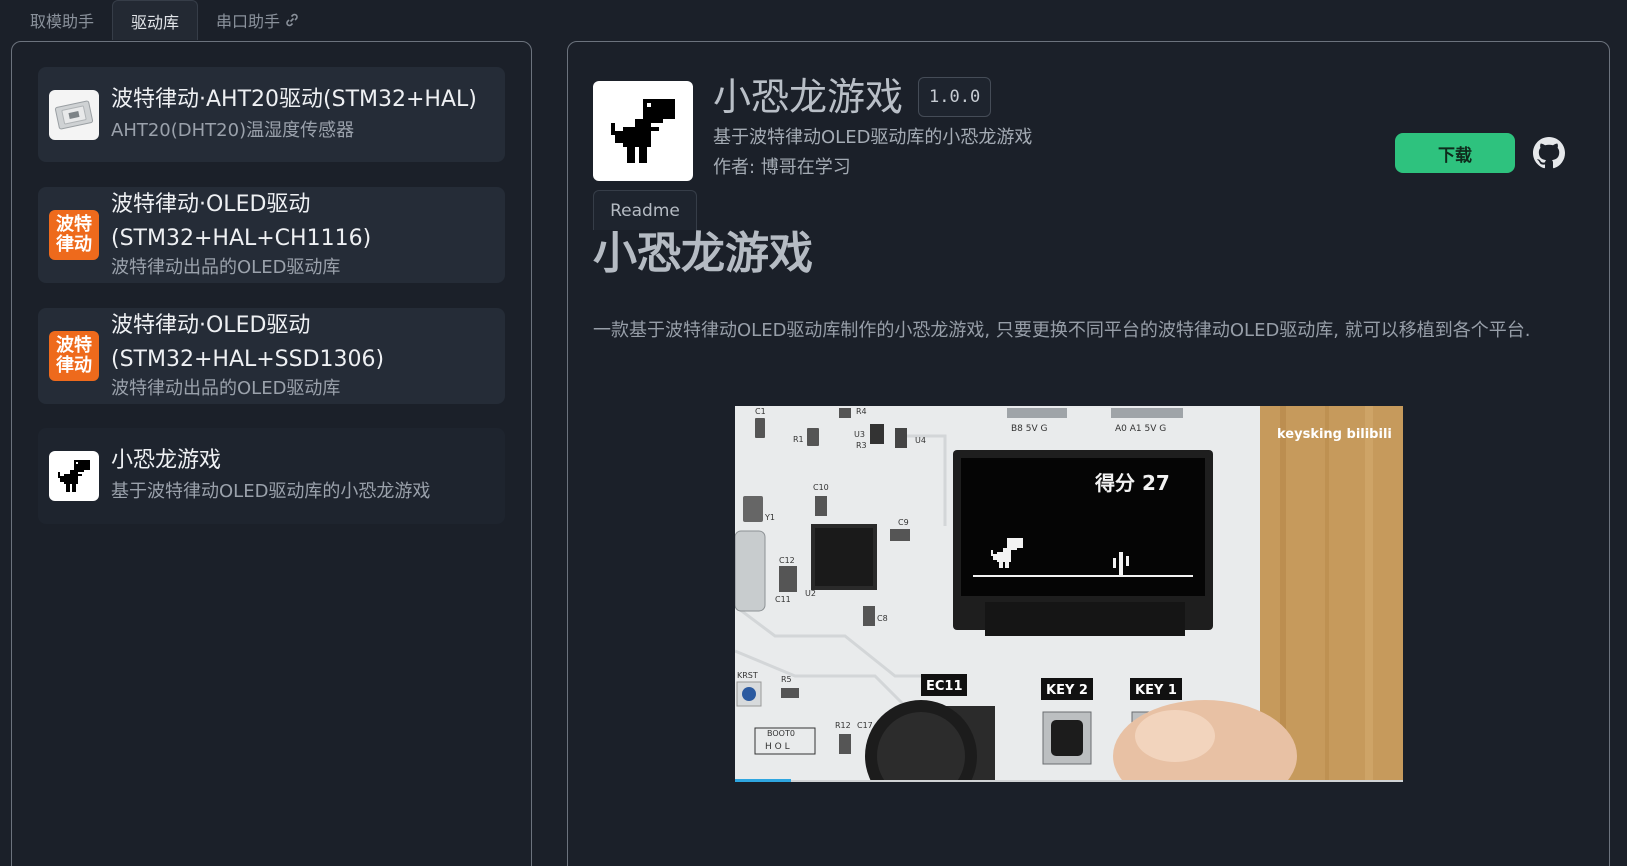 The height and width of the screenshot is (866, 1627). I want to click on tab-label: 串口助手, so click(248, 21).